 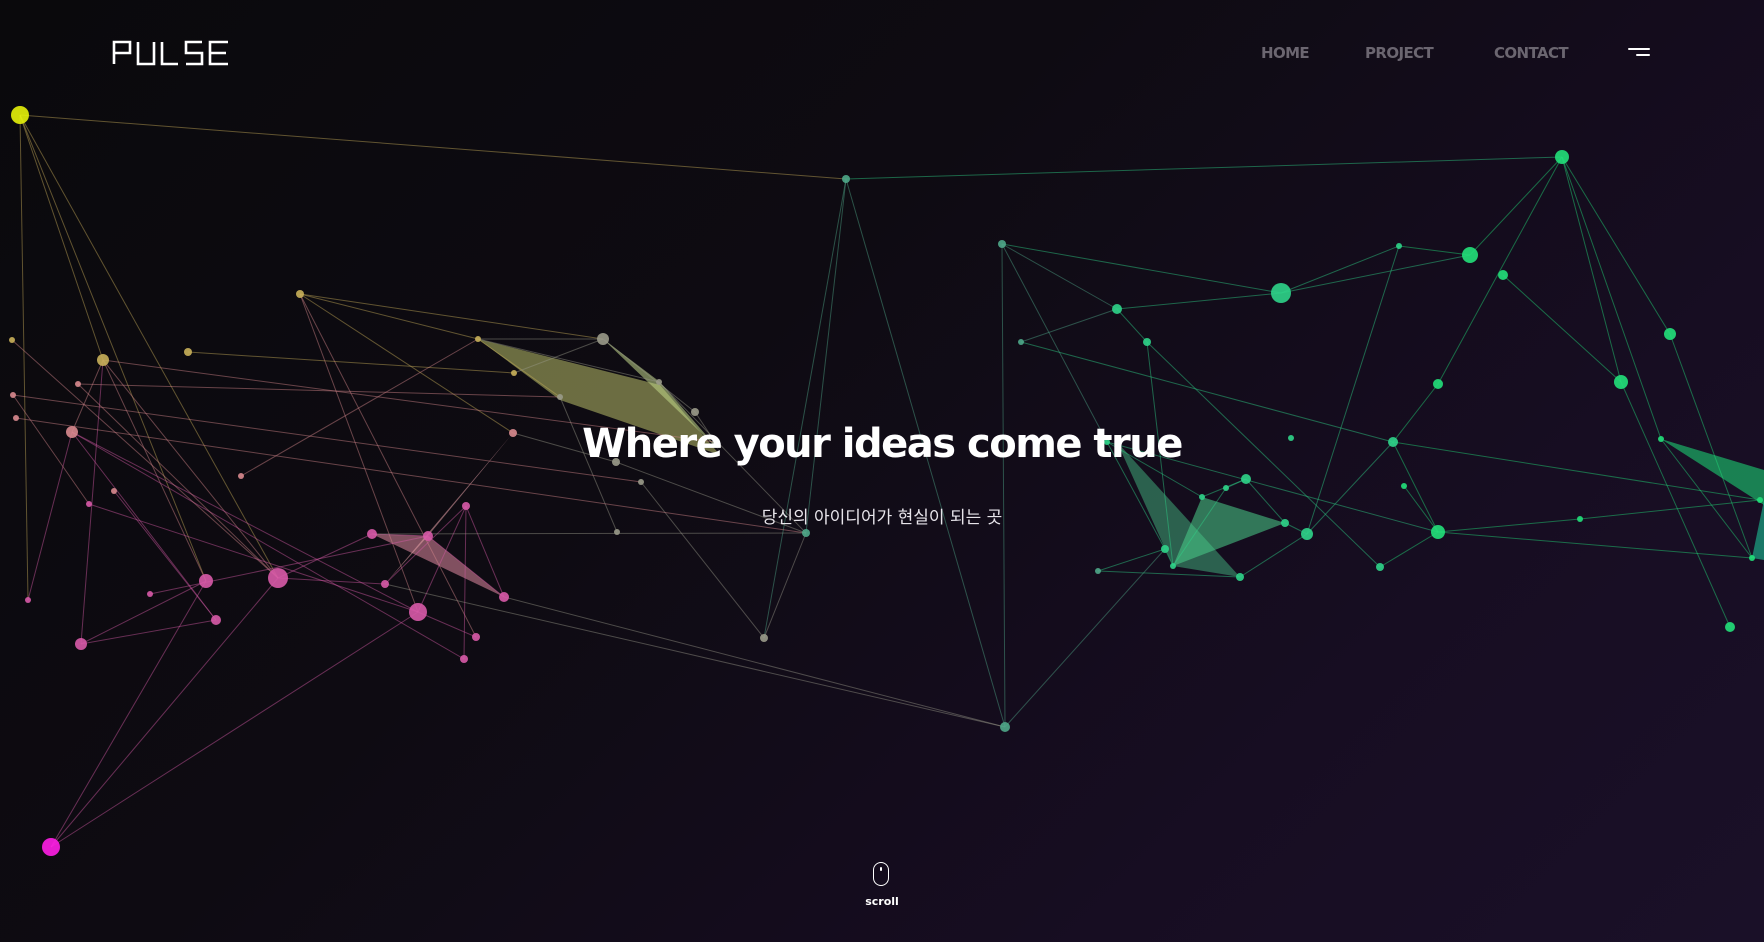 What do you see at coordinates (881, 874) in the screenshot?
I see `mouse-icon` at bounding box center [881, 874].